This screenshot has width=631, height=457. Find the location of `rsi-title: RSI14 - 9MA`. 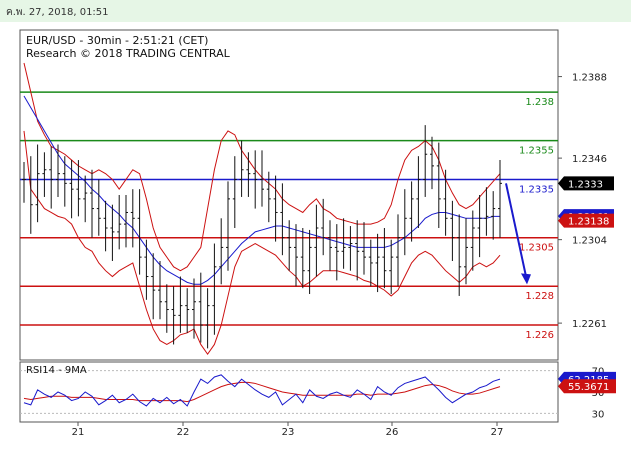

rsi-title: RSI14 - 9MA is located at coordinates (56, 370).